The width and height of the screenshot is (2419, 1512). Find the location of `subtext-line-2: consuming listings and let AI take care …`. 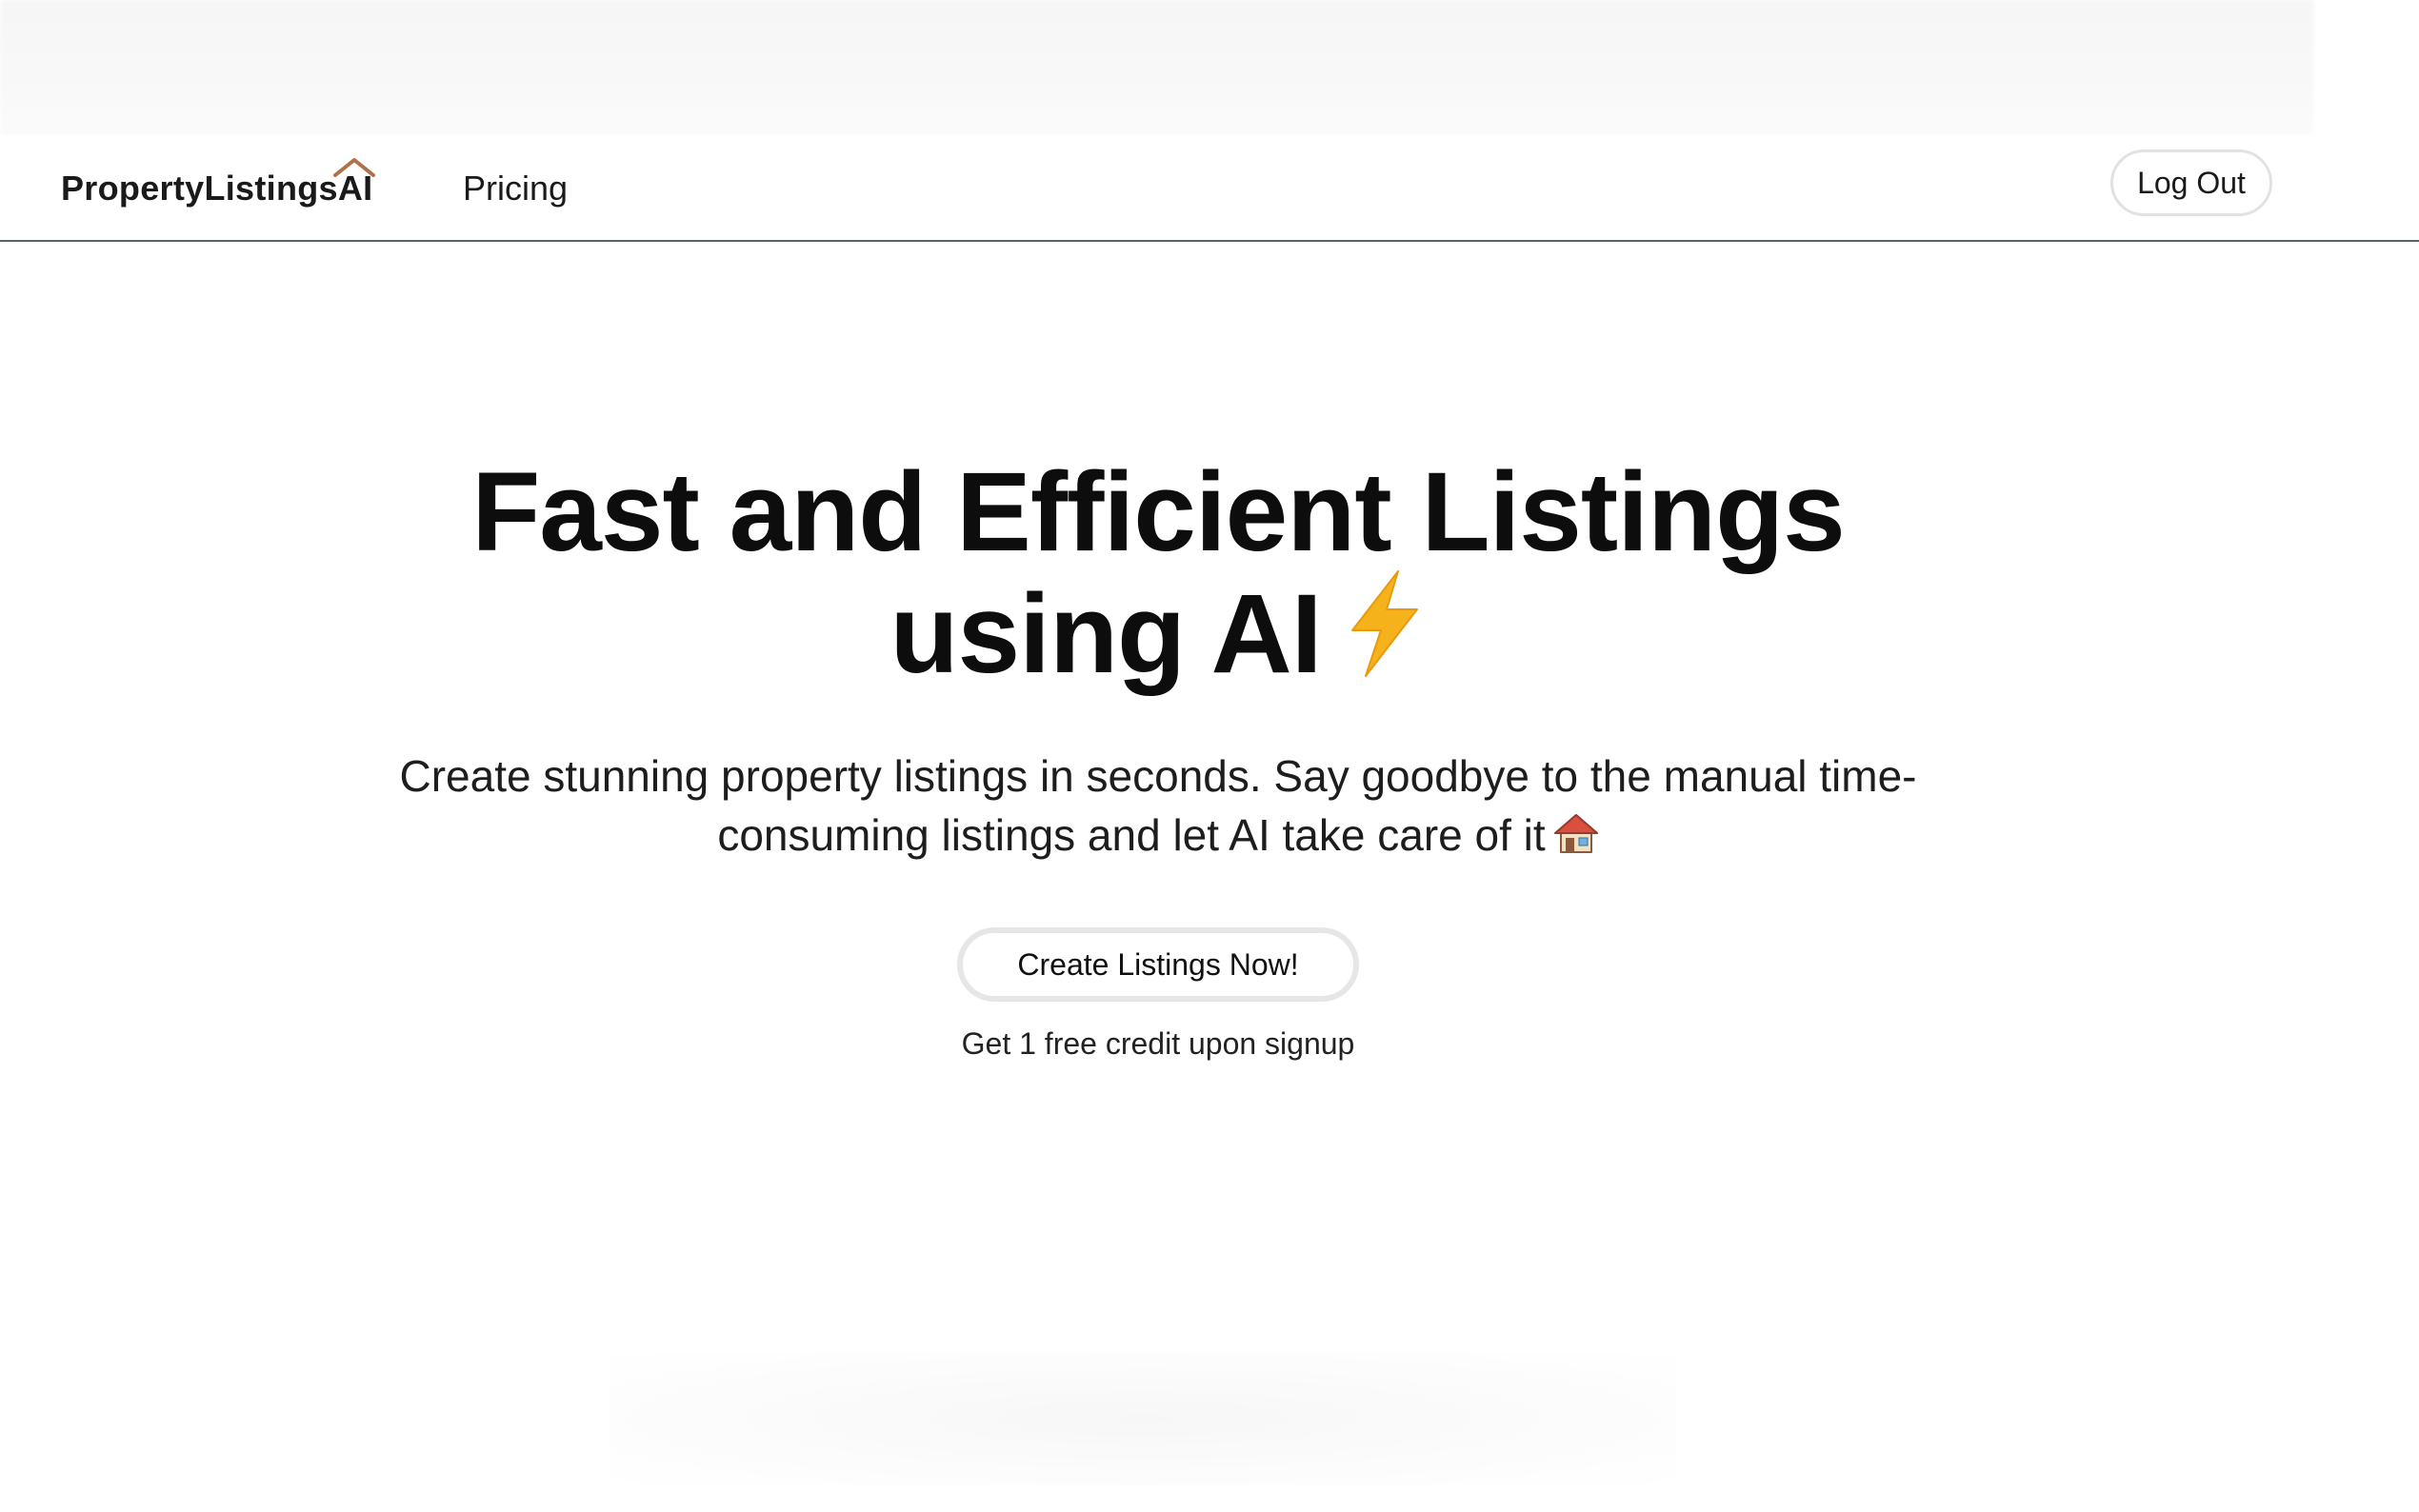

subtext-line-2: consuming listings and let AI take care … is located at coordinates (1131, 835).